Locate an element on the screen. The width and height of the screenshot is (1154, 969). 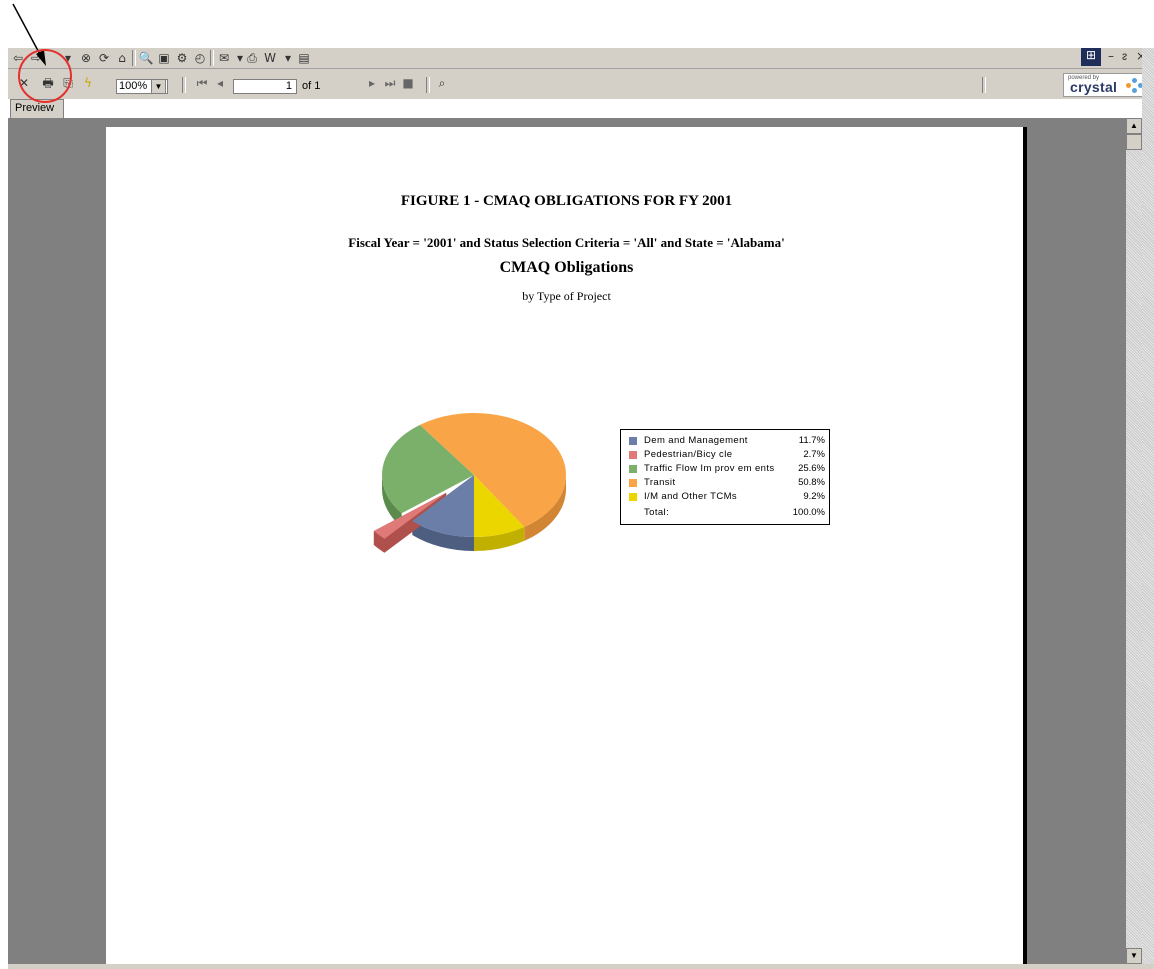
chevron-down-icon: ▼ is located at coordinates (158, 86).